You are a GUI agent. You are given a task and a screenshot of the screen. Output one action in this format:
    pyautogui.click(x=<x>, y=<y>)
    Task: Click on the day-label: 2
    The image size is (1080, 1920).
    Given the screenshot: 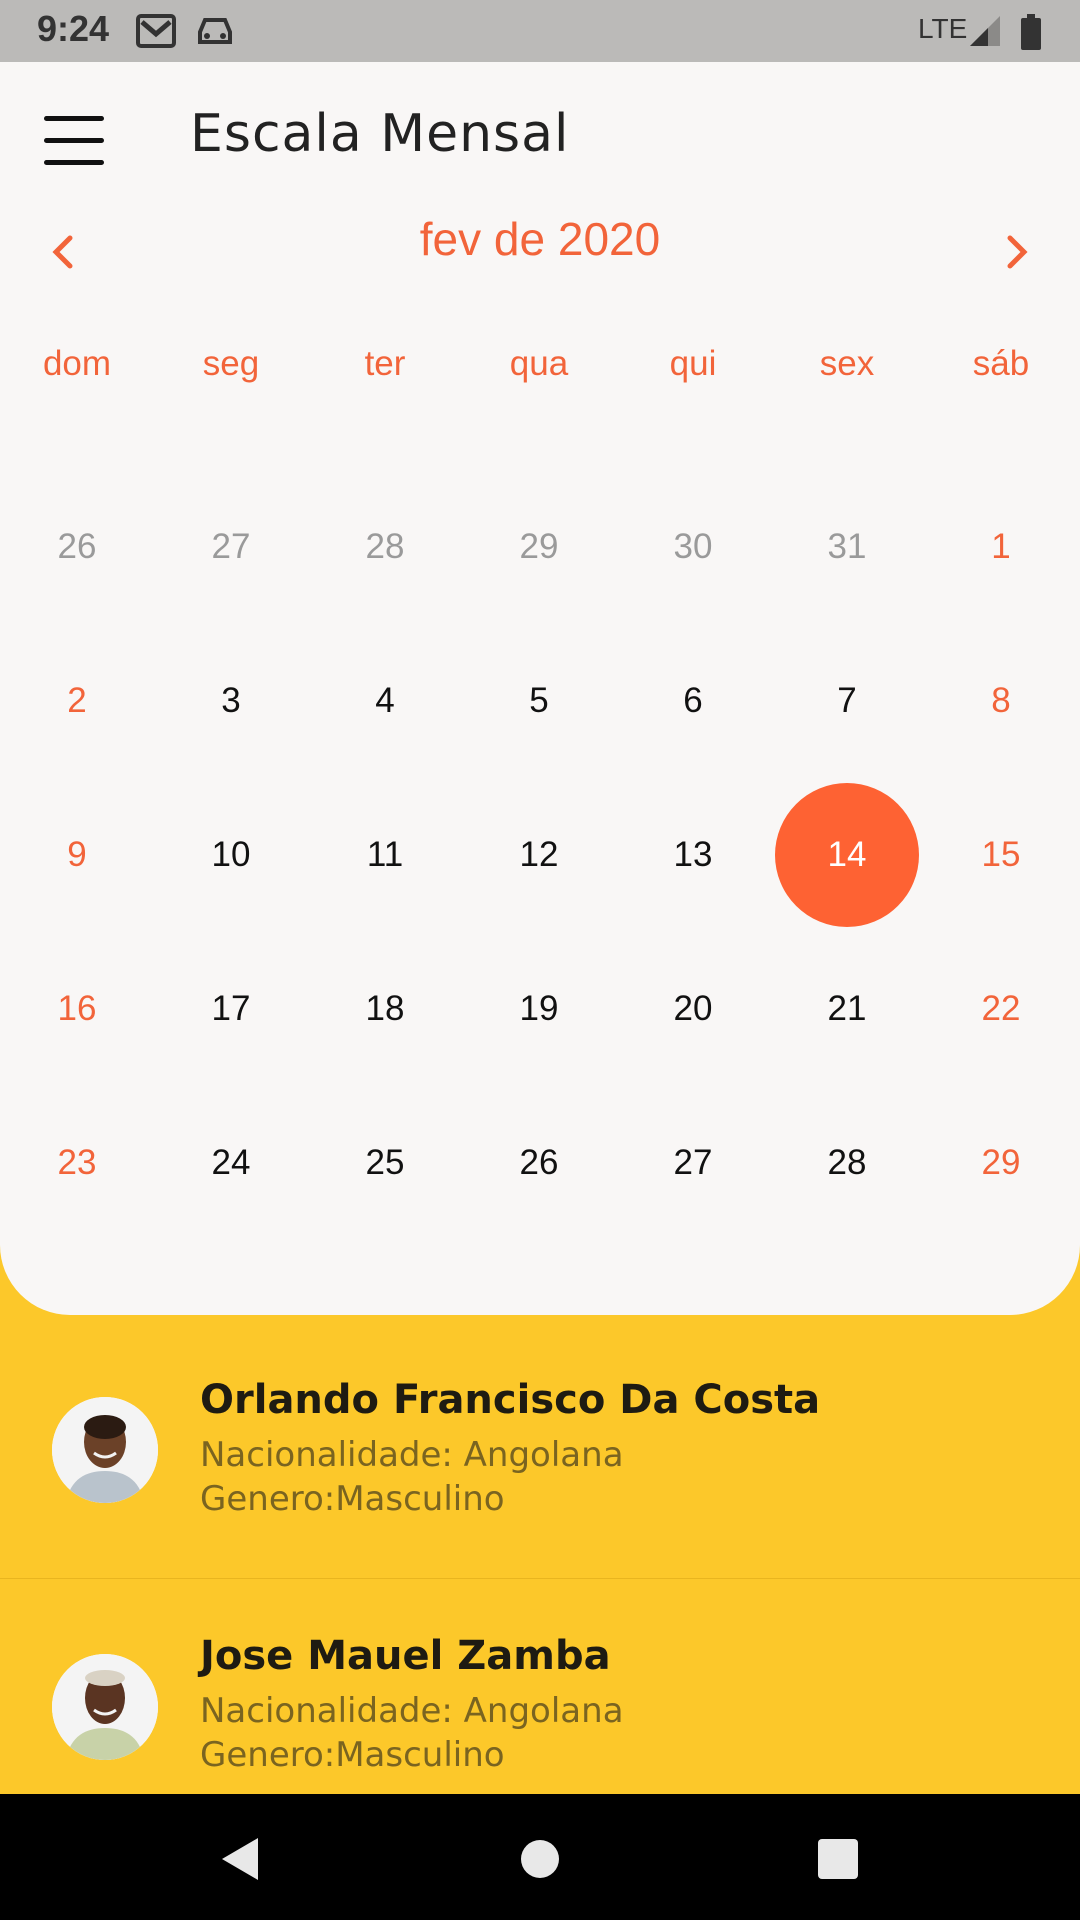 What is the action you would take?
    pyautogui.click(x=77, y=700)
    